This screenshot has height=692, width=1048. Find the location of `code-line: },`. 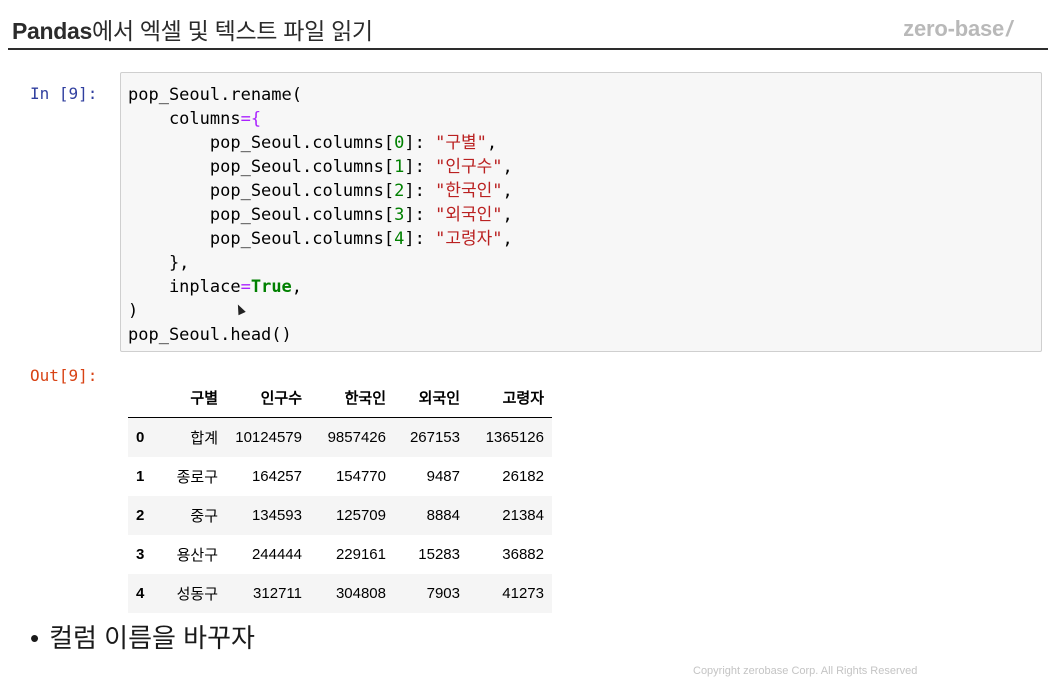

code-line: }, is located at coordinates (320, 263).